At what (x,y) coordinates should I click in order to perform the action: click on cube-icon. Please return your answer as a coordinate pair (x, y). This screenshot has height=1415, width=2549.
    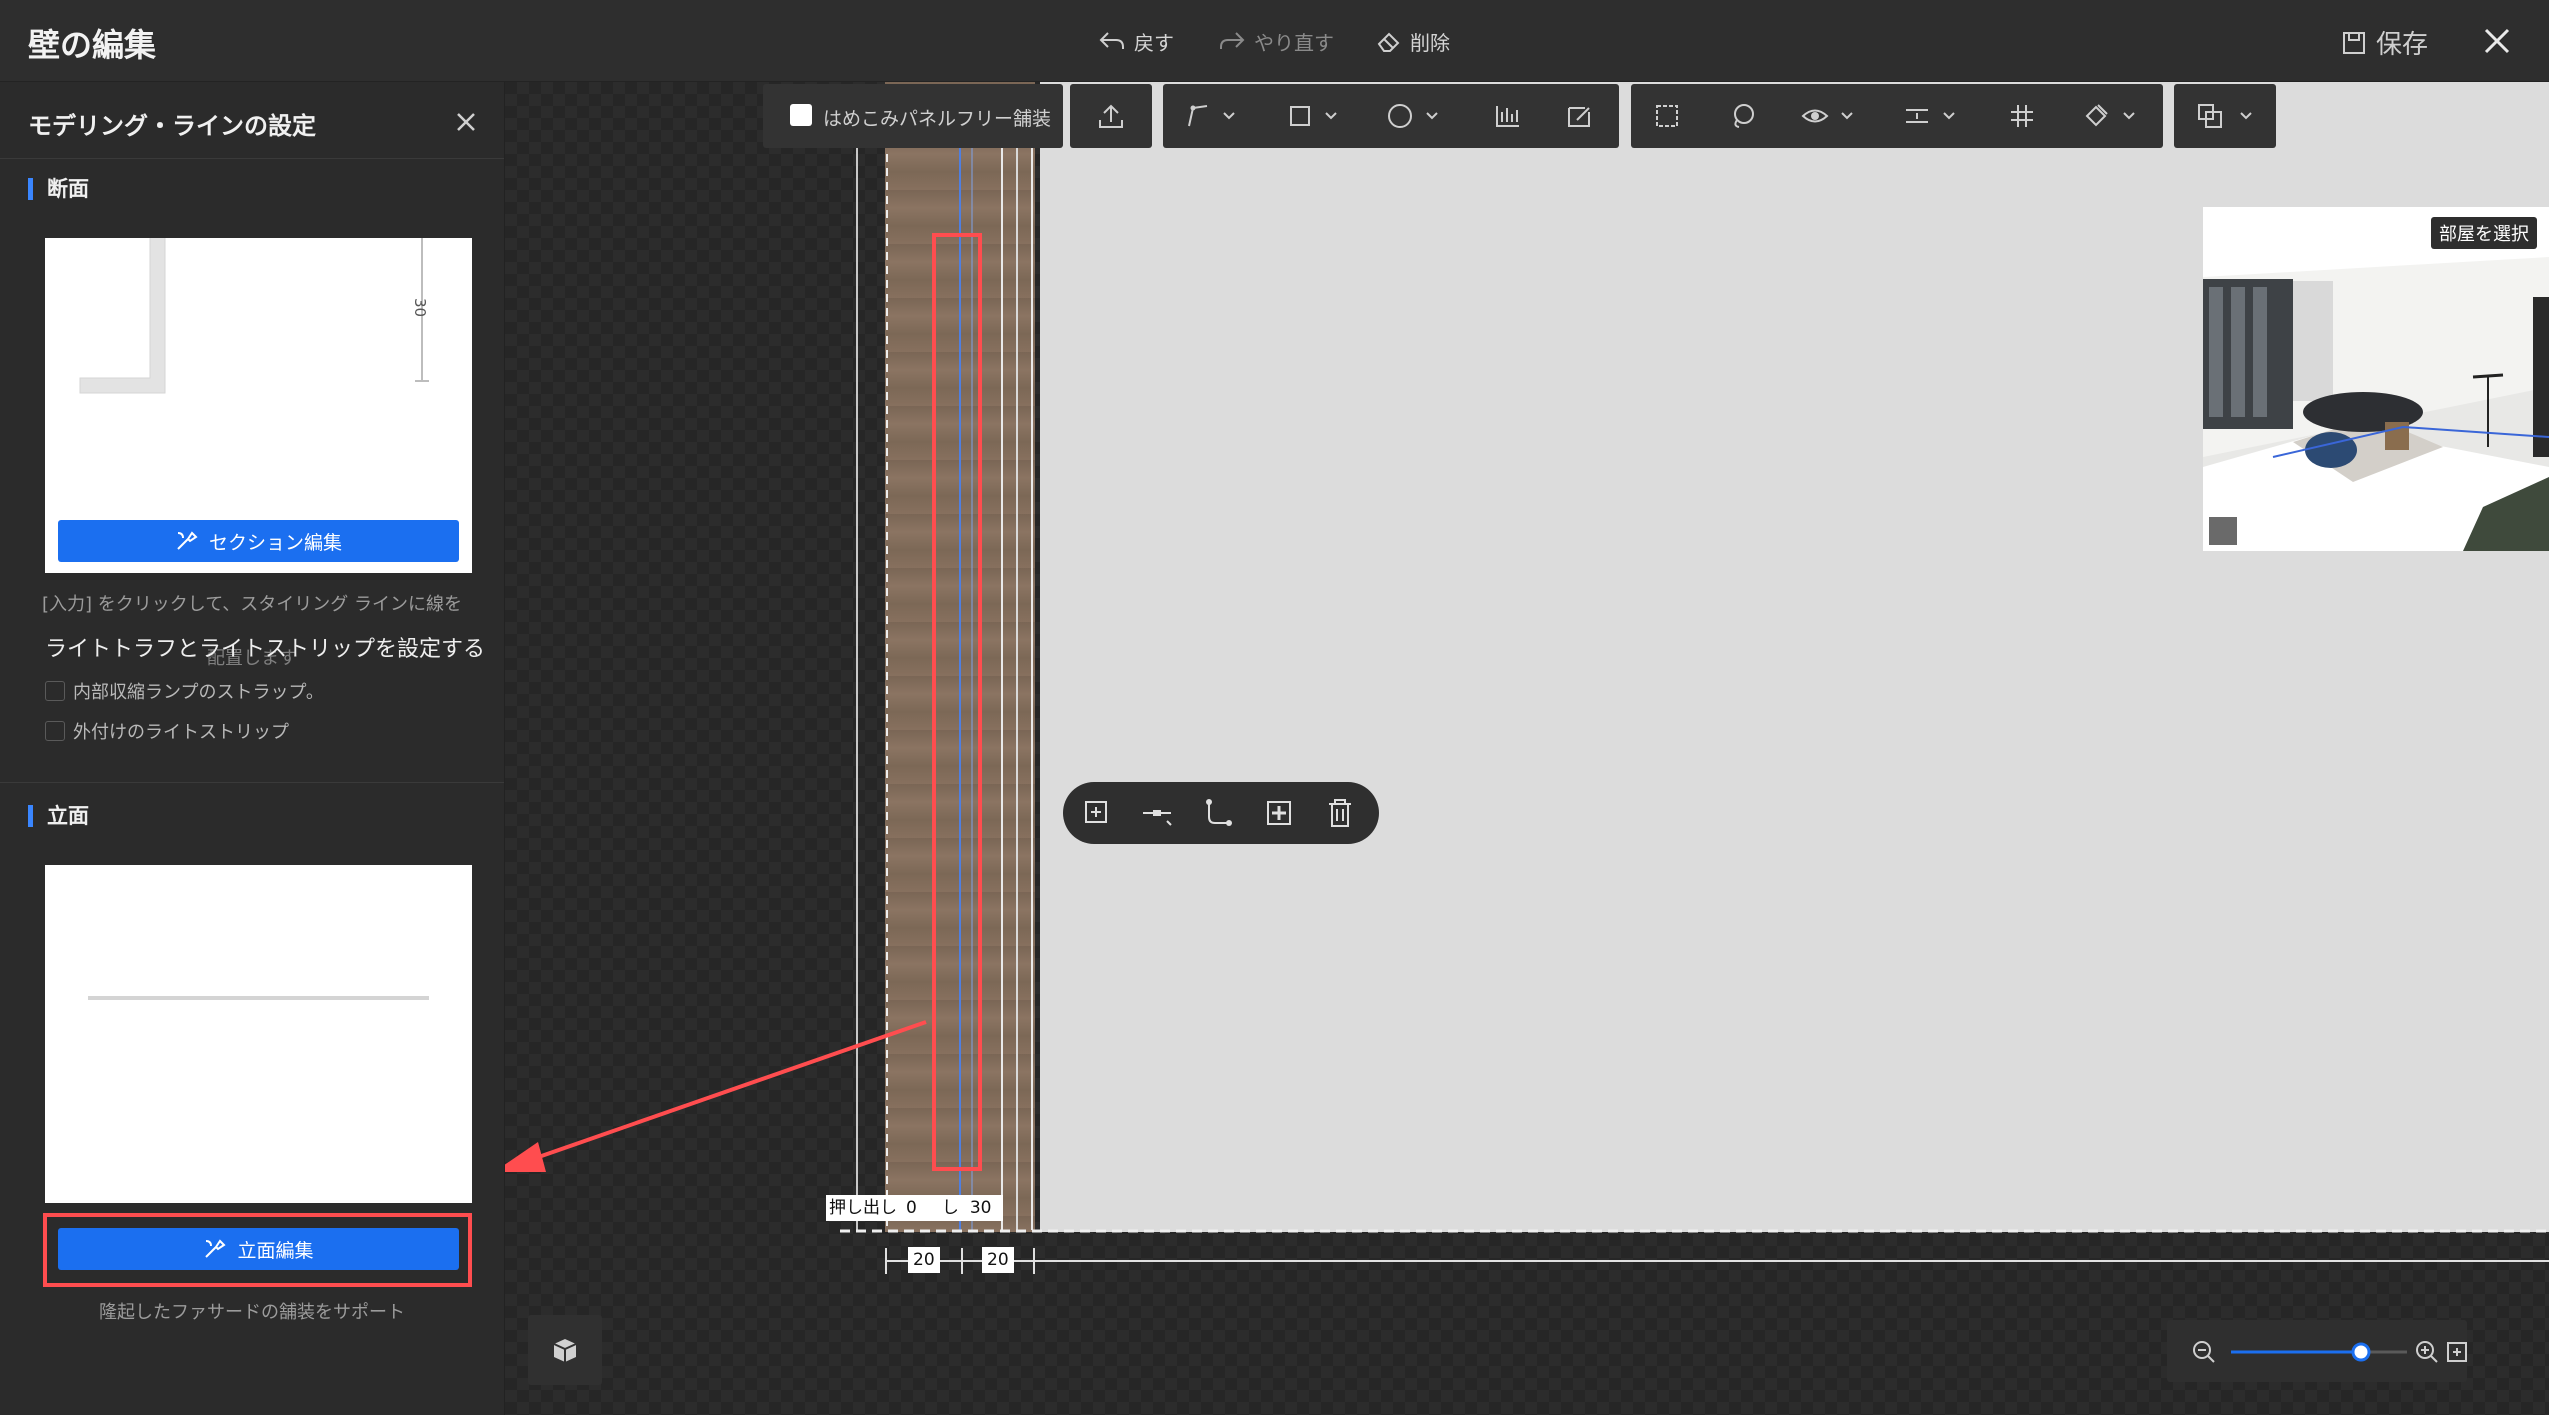
    Looking at the image, I should click on (565, 1350).